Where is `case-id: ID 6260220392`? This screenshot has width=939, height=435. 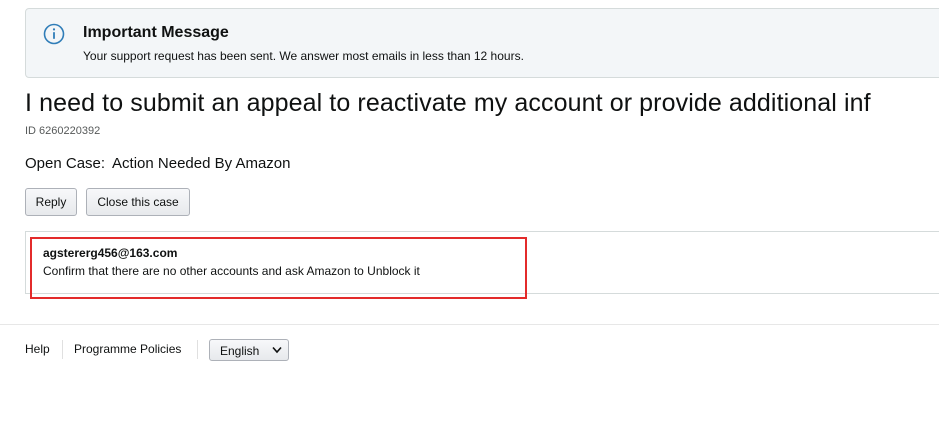 case-id: ID 6260220392 is located at coordinates (63, 131).